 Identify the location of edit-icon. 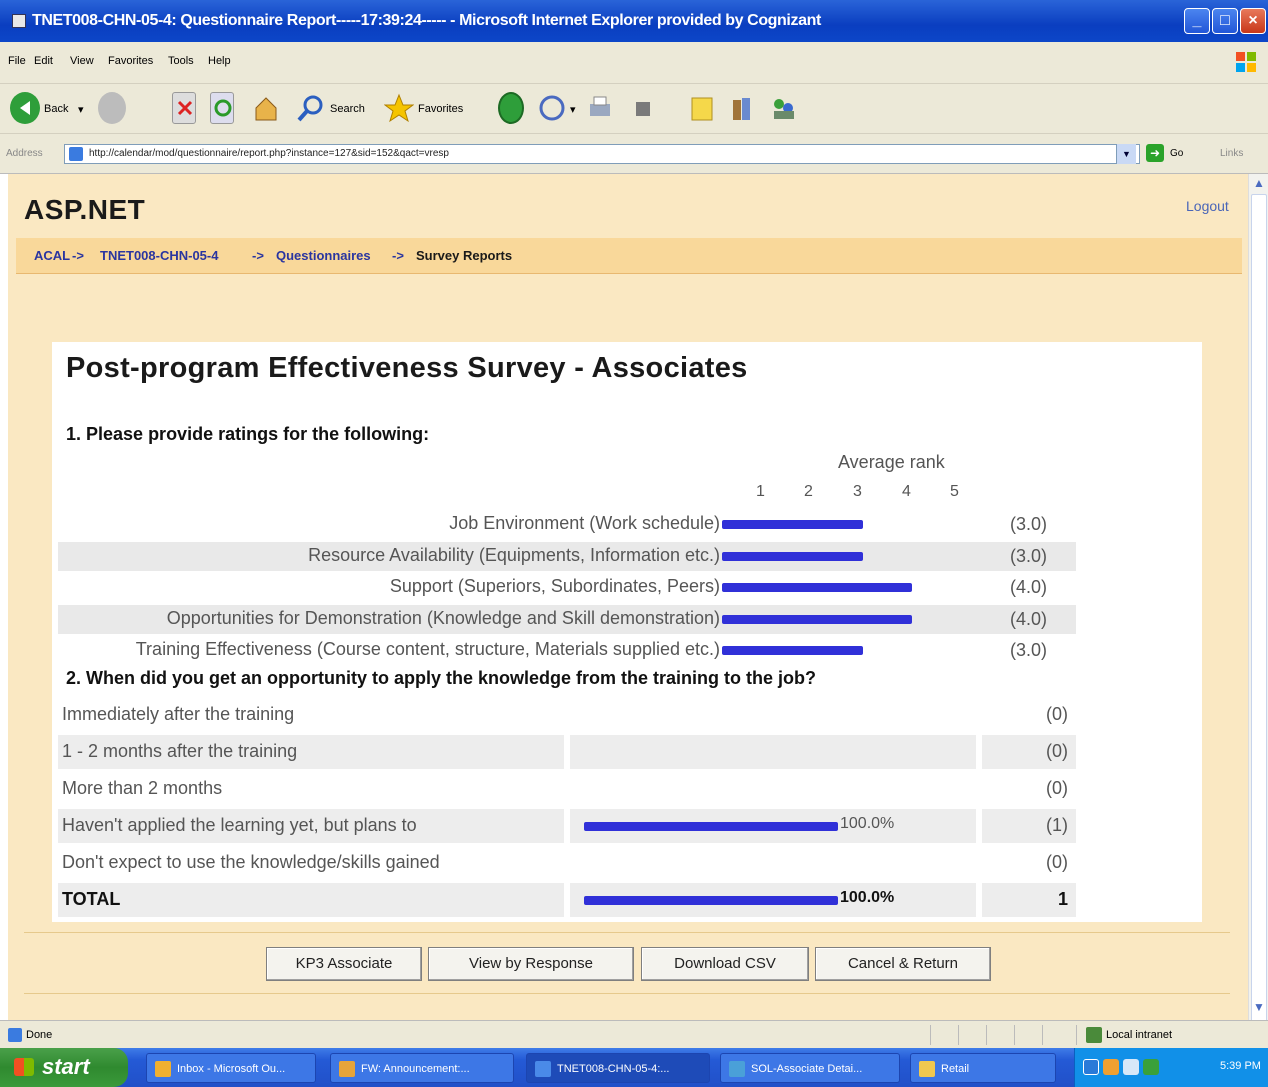
(643, 108).